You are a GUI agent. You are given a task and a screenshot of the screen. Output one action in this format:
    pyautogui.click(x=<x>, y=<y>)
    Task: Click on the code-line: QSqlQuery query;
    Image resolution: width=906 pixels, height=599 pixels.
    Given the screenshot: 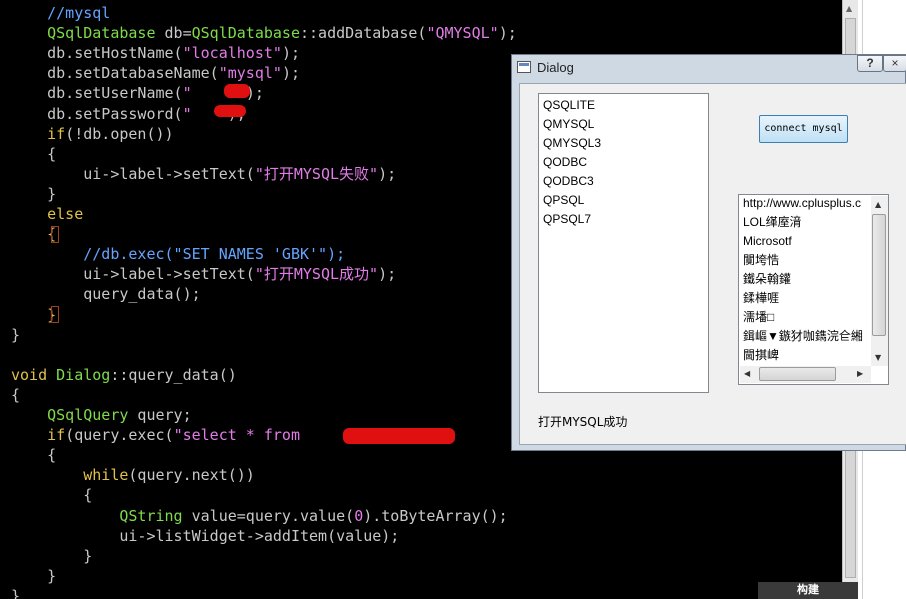 What is the action you would take?
    pyautogui.click(x=101, y=415)
    